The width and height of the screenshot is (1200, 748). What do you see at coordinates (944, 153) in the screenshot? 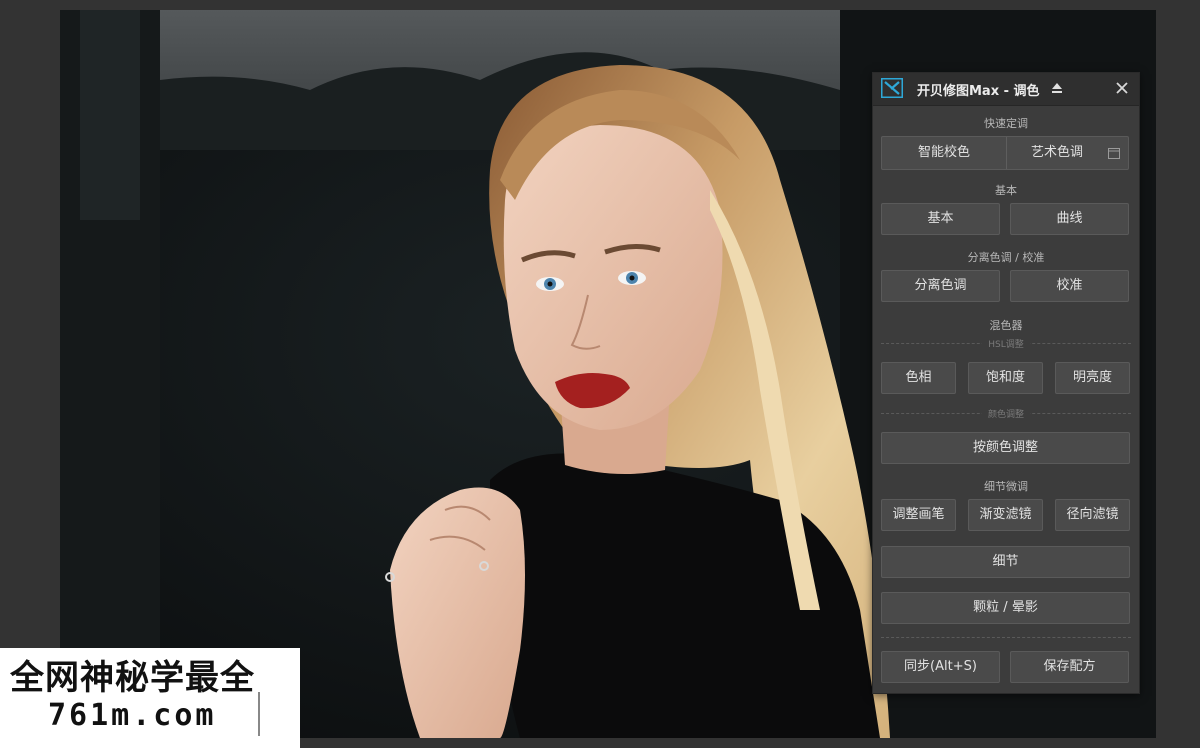
I see `smart-color-button: 智能校色` at bounding box center [944, 153].